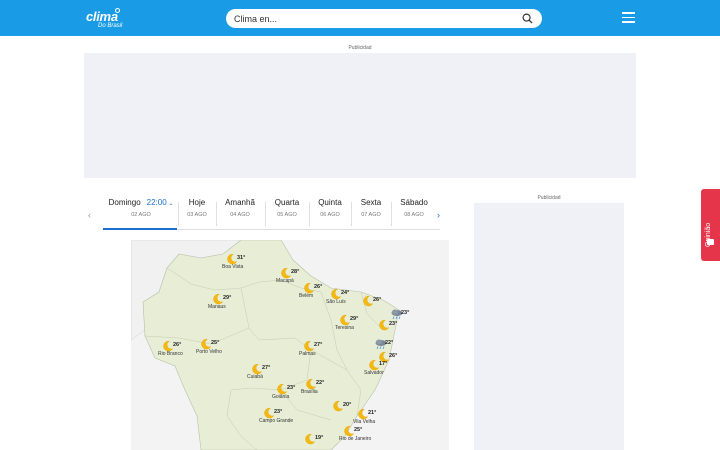  I want to click on city-temperature: 24°, so click(345, 293).